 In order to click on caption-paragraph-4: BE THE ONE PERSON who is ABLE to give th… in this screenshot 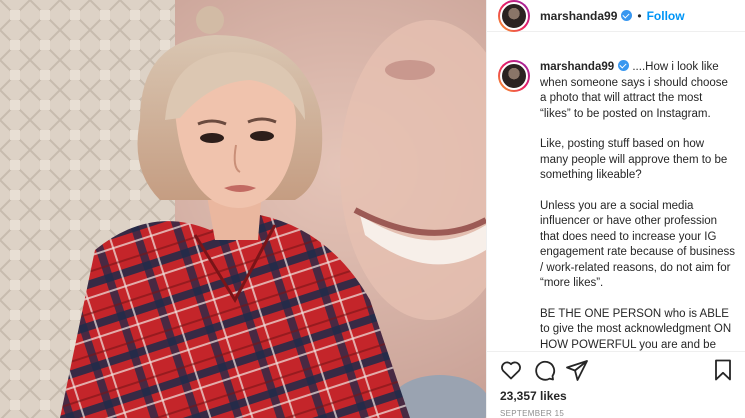, I will do `click(636, 329)`.